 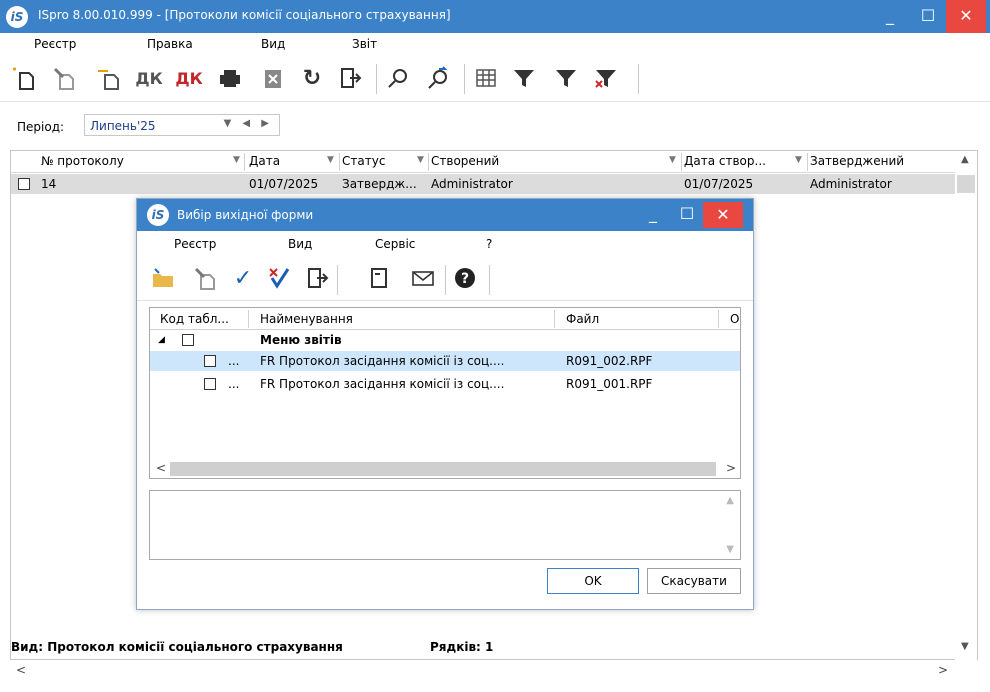 What do you see at coordinates (364, 44) in the screenshot?
I see `menu-report: Звіт` at bounding box center [364, 44].